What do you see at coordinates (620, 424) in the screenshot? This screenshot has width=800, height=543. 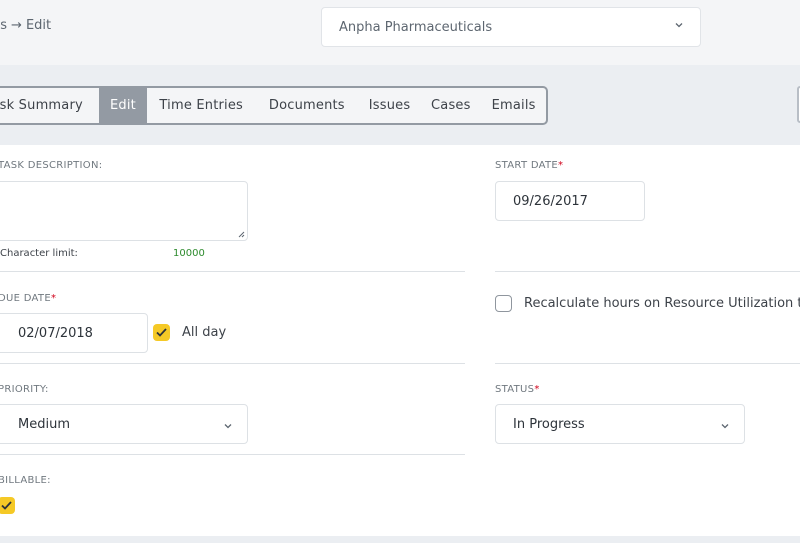 I see `status-select: In Progress` at bounding box center [620, 424].